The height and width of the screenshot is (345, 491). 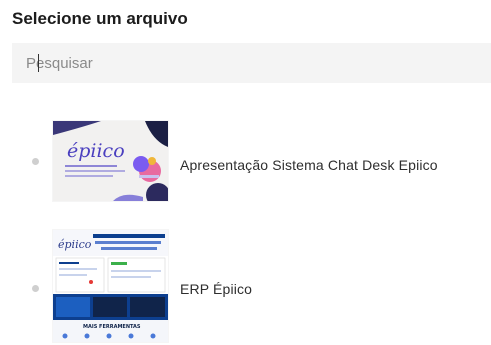 I want to click on file-thumbnail: épiico MAIS FERRAMENTAS, so click(x=110, y=286).